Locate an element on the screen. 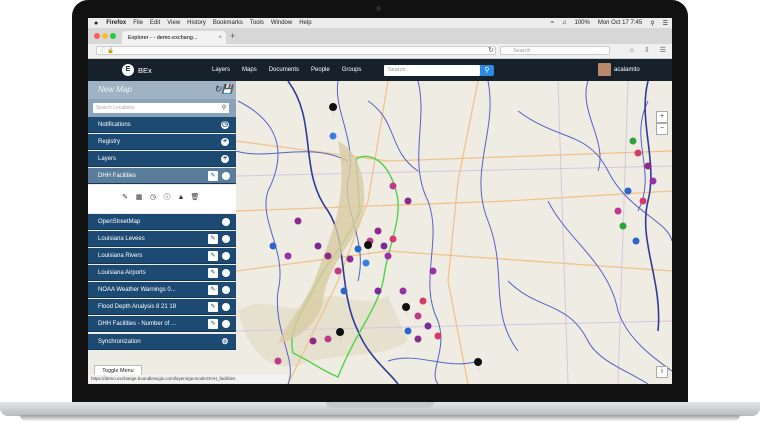 This screenshot has height=428, width=760. tab-strip: Explorer - - demo.exchang... × + is located at coordinates (380, 36).